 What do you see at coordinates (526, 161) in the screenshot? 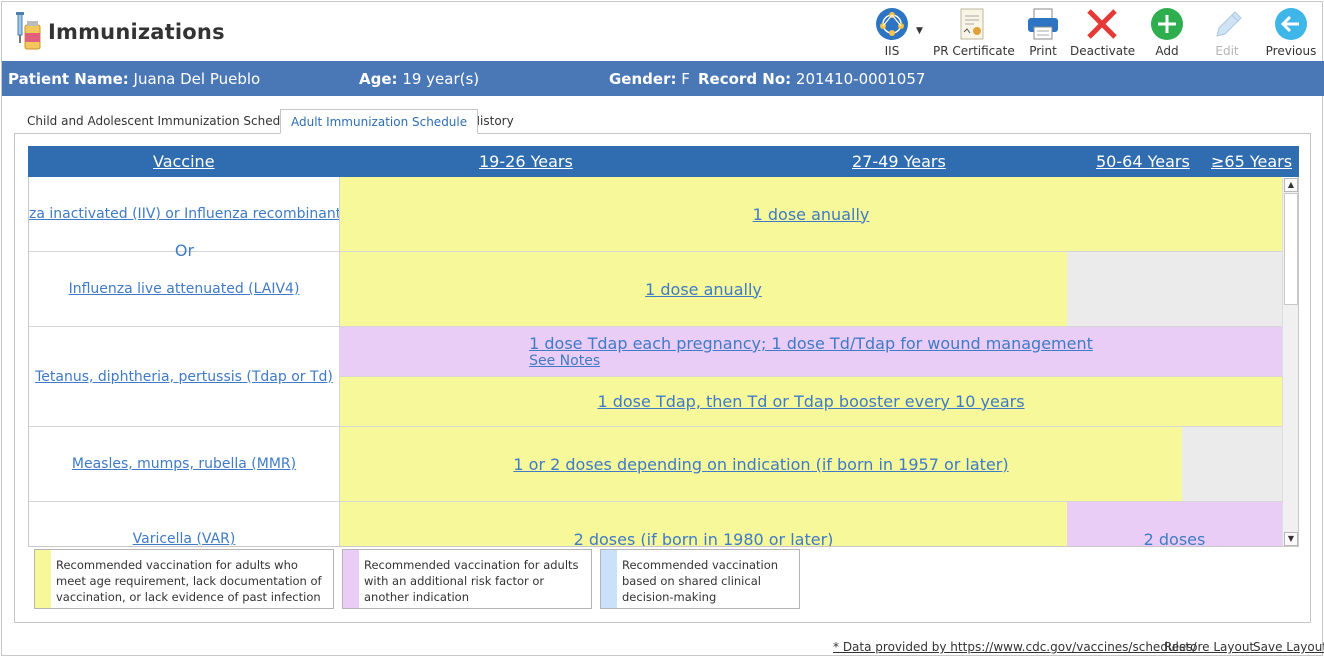
I see `header-19-26: 19-26 Years` at bounding box center [526, 161].